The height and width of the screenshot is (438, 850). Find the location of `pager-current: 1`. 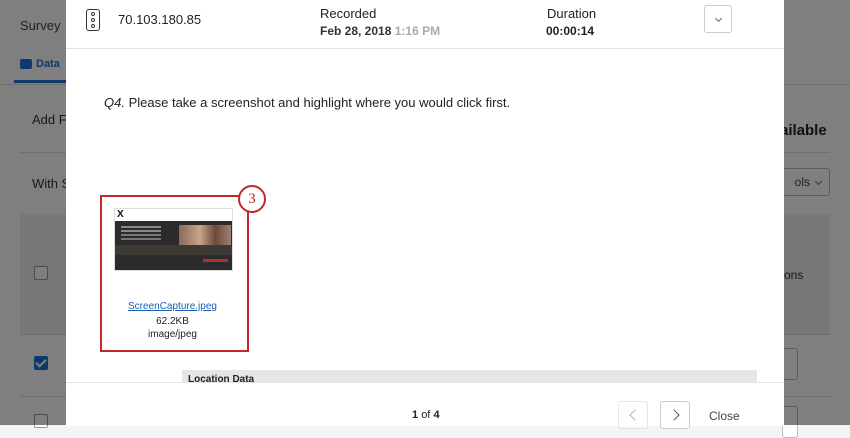

pager-current: 1 is located at coordinates (415, 415).